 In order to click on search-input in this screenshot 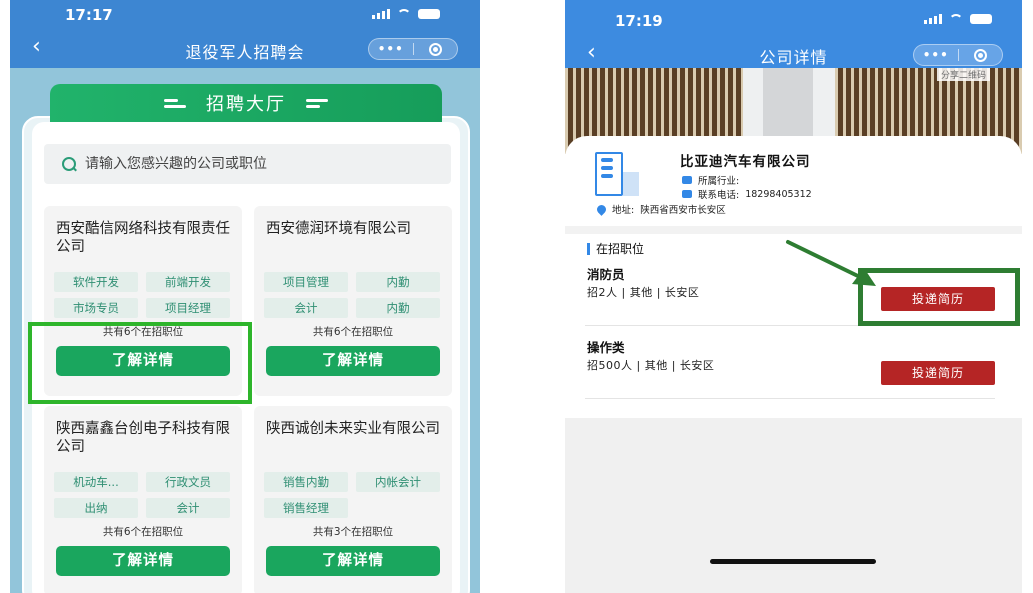, I will do `click(255, 164)`.